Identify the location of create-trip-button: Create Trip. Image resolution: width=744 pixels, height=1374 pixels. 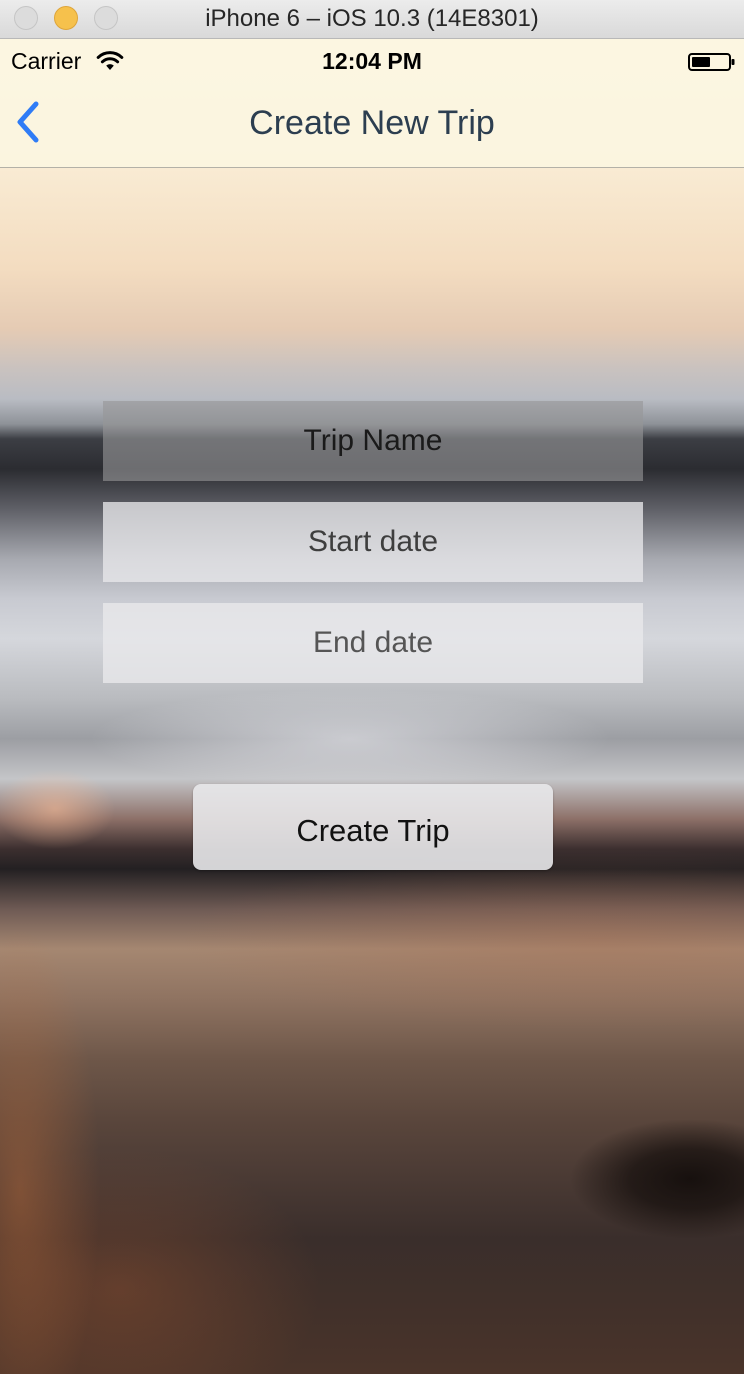
(373, 827).